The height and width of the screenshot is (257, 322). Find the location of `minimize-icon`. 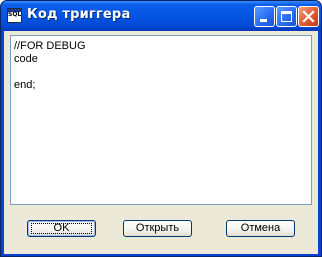

minimize-icon is located at coordinates (263, 20).